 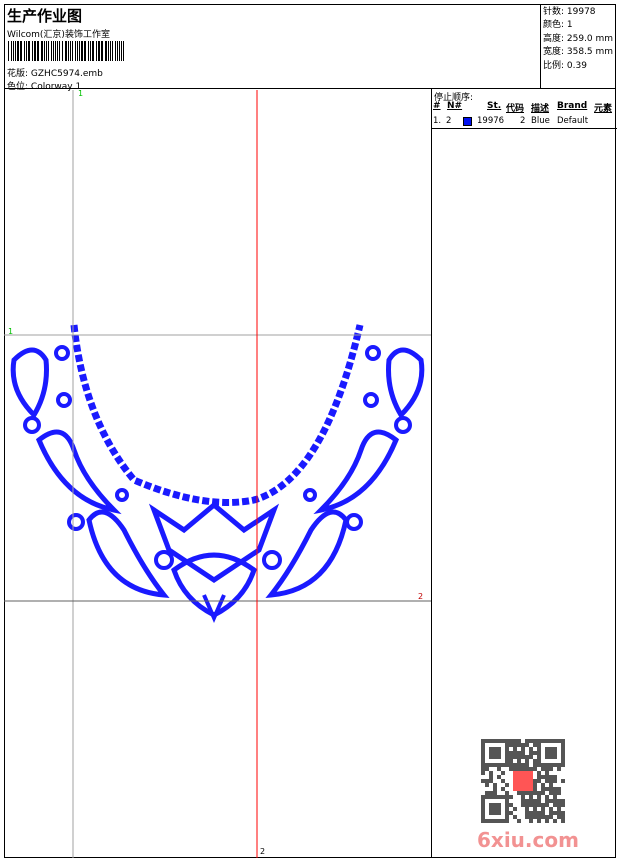 I want to click on guide-label-h2: 2, so click(x=421, y=596).